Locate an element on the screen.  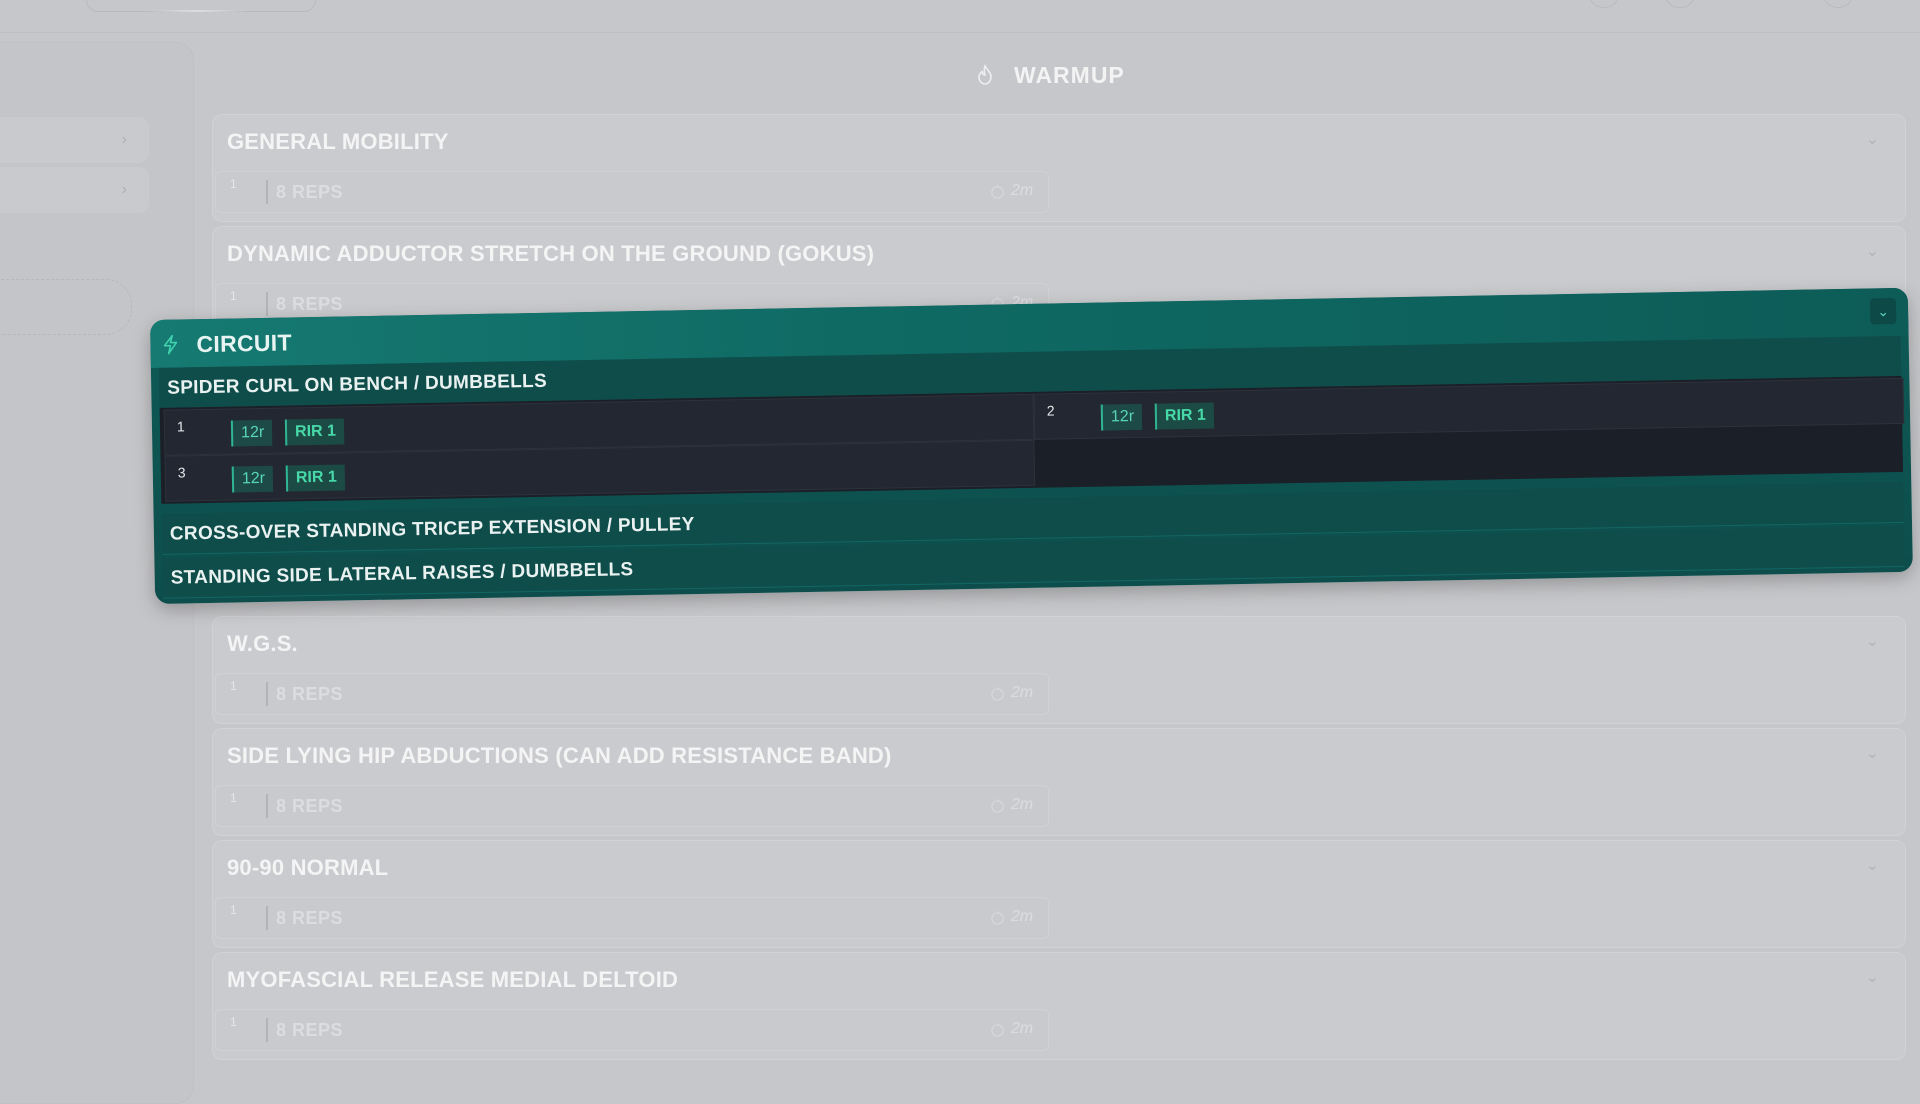
set-index: 2 is located at coordinates (1050, 410).